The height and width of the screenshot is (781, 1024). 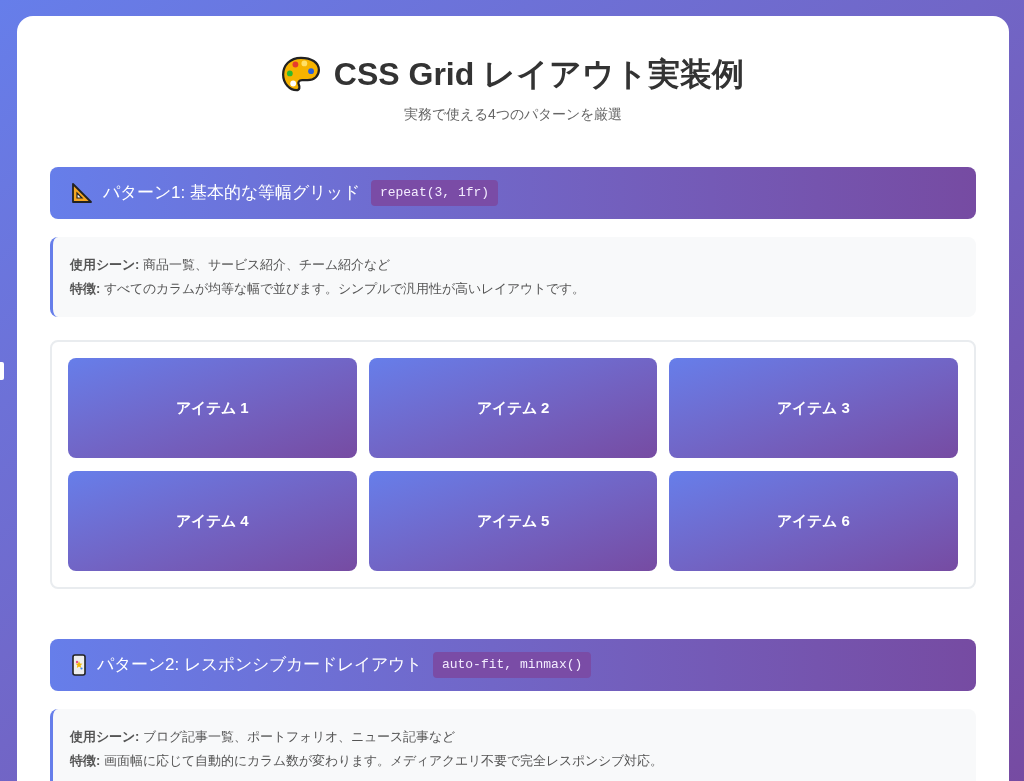 What do you see at coordinates (212, 521) in the screenshot?
I see `grid-item: アイテム 4` at bounding box center [212, 521].